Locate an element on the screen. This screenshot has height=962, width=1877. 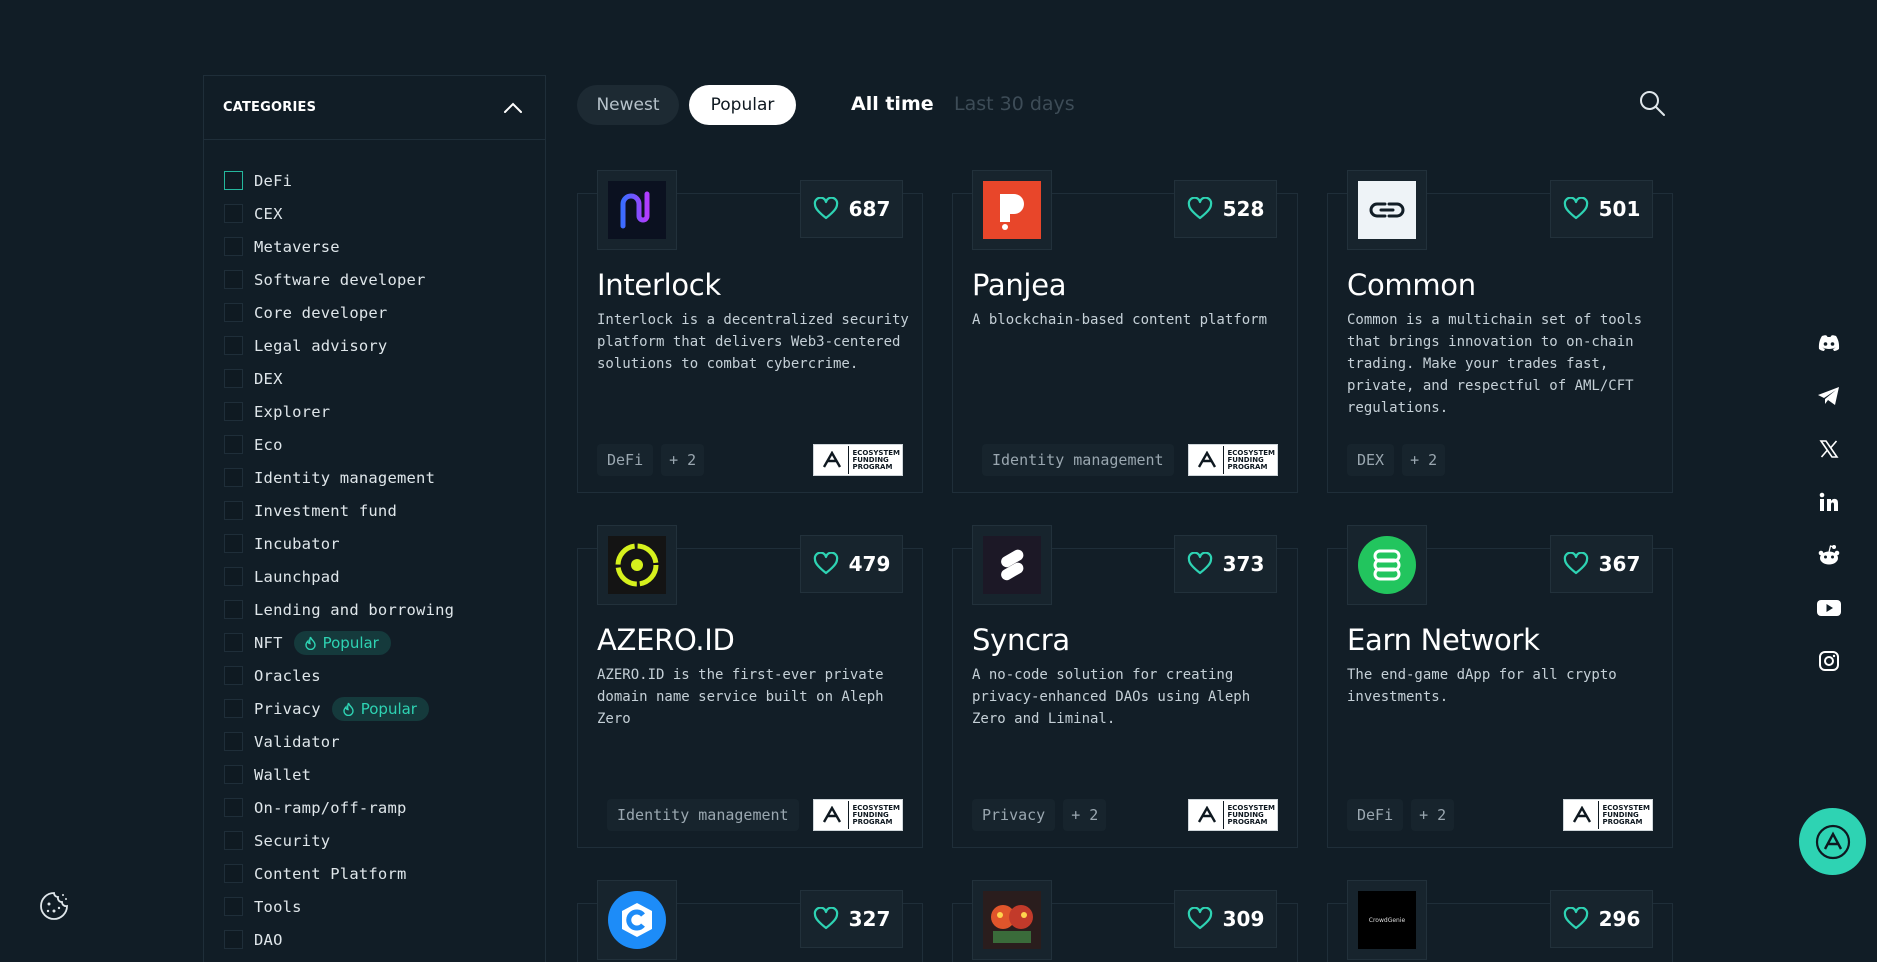
aleph-zero-icon is located at coordinates (1583, 815).